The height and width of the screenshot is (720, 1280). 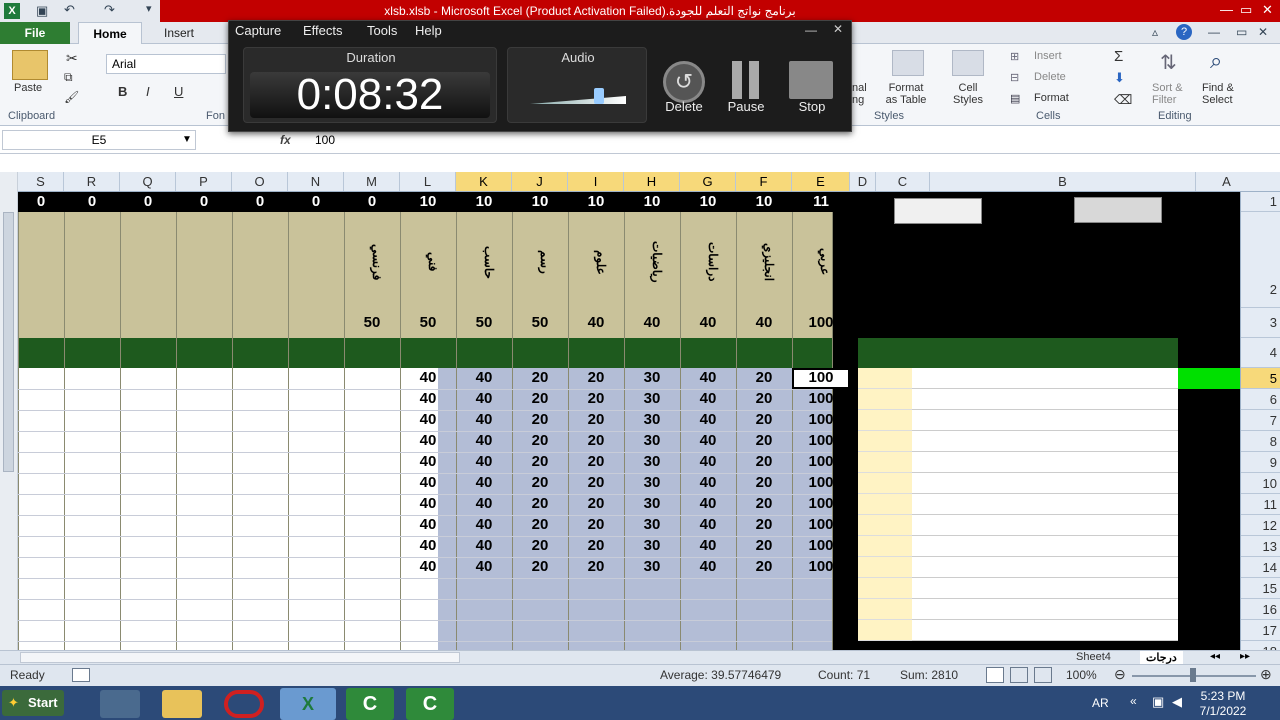 What do you see at coordinates (1184, 32) in the screenshot?
I see `help-icon: ?` at bounding box center [1184, 32].